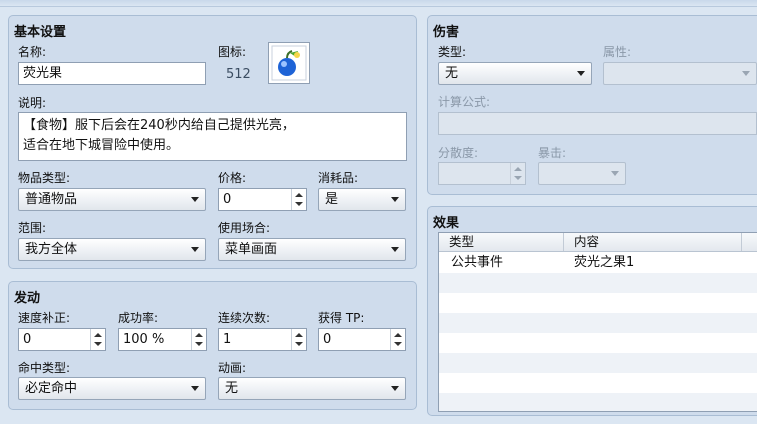 Image resolution: width=757 pixels, height=424 pixels. I want to click on occasion-select: 菜单画面, so click(312, 249).